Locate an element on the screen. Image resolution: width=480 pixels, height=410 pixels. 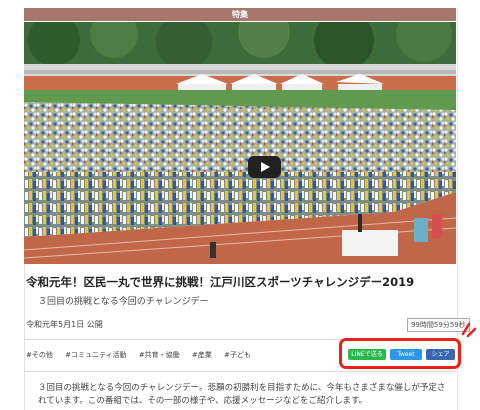
facebook-share-button: シェア is located at coordinates (440, 354).